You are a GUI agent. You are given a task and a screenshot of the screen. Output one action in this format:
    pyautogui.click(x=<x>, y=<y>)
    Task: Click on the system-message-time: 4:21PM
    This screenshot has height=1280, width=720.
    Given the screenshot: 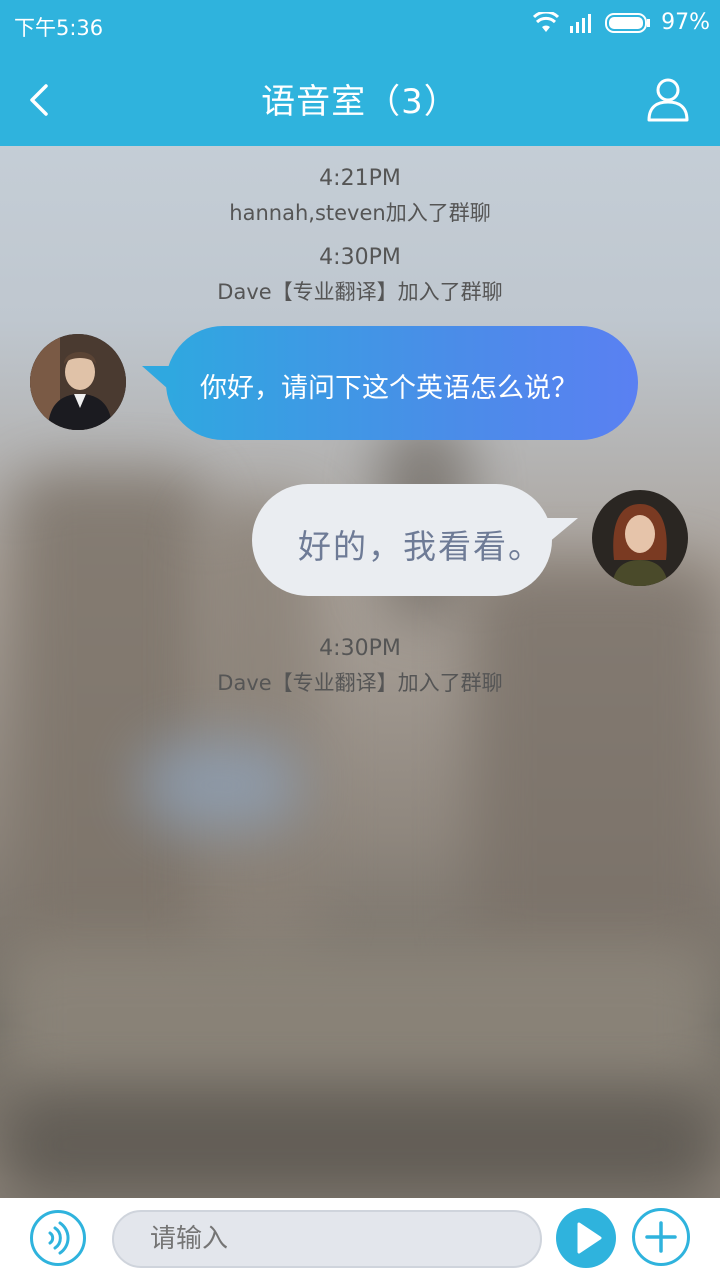 What is the action you would take?
    pyautogui.click(x=360, y=178)
    